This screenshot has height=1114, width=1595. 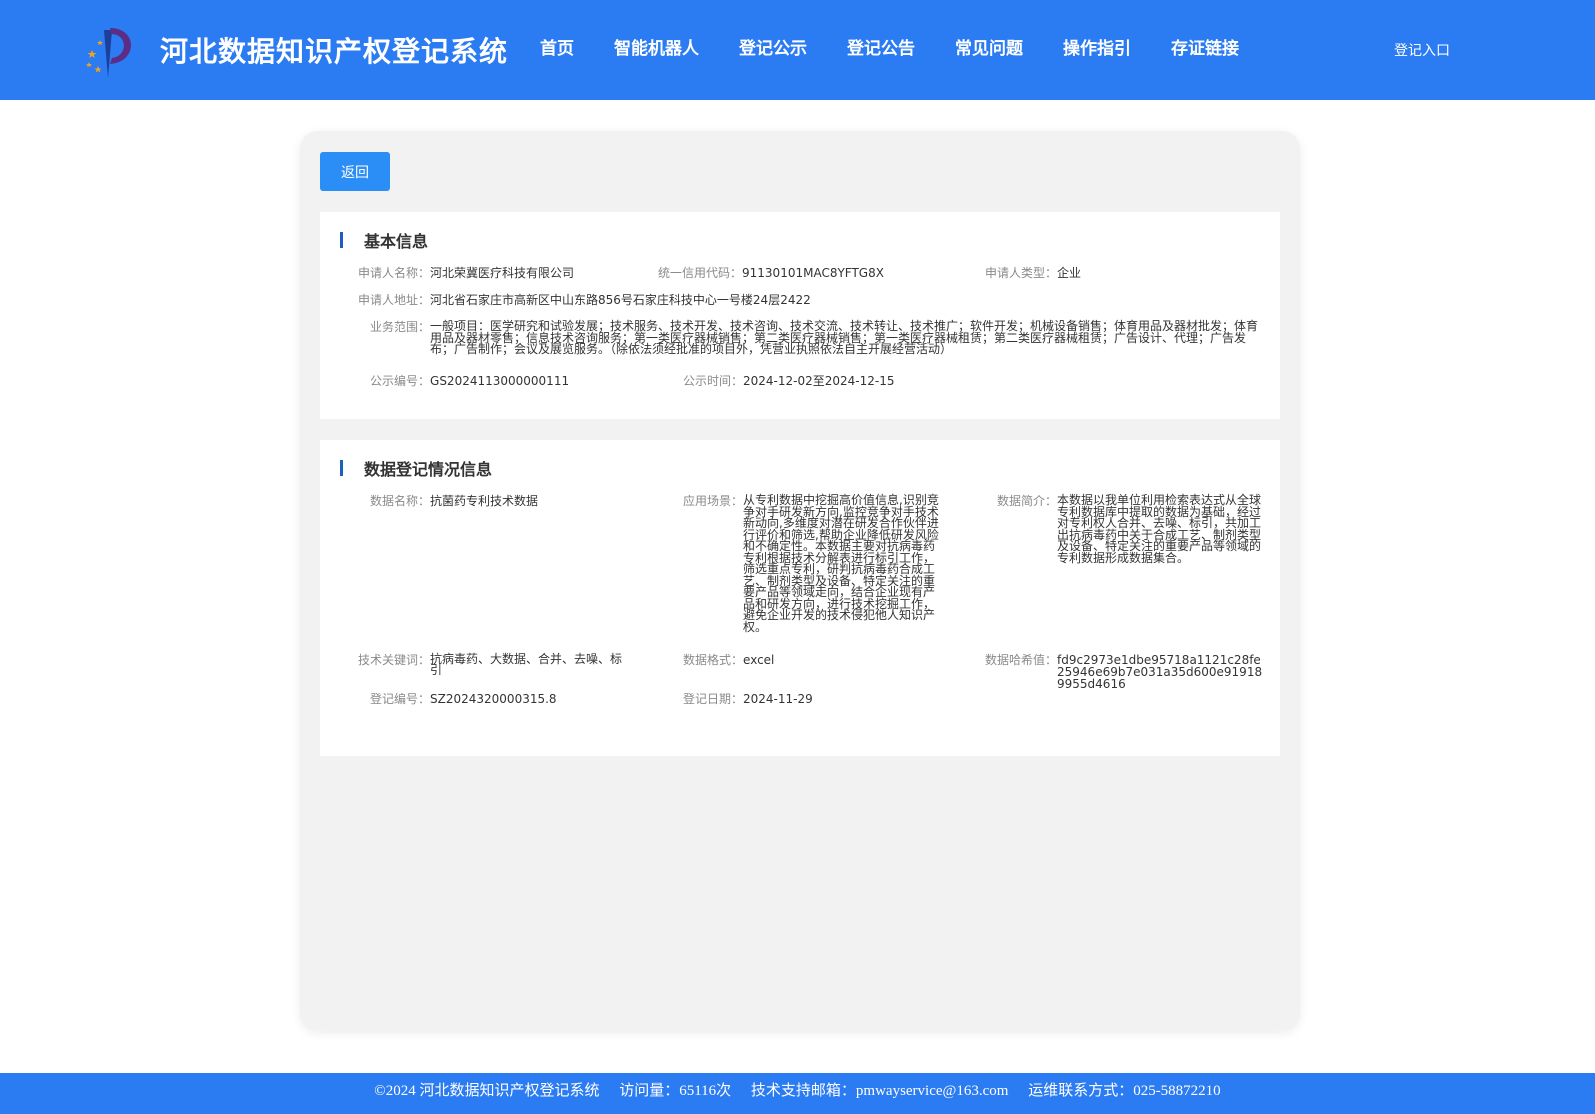 I want to click on footer-copyright: ©2024 河北数据知识产权登记系统, so click(x=487, y=1091).